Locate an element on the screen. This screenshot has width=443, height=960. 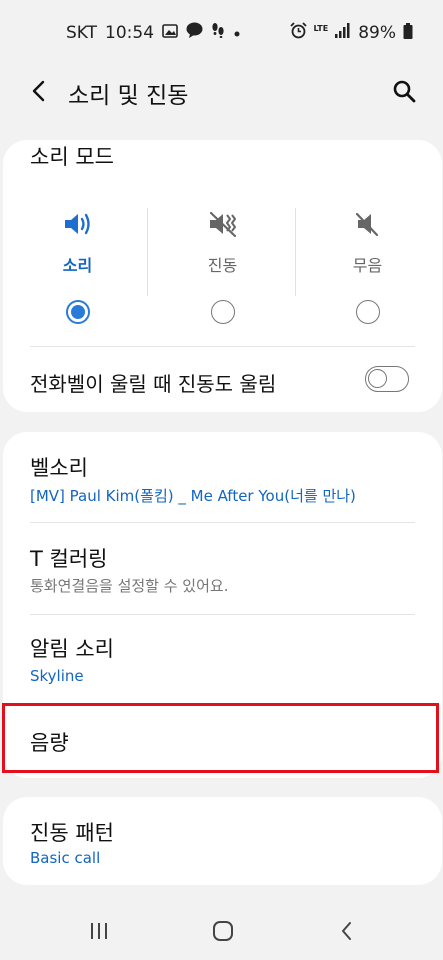
search-button is located at coordinates (404, 91).